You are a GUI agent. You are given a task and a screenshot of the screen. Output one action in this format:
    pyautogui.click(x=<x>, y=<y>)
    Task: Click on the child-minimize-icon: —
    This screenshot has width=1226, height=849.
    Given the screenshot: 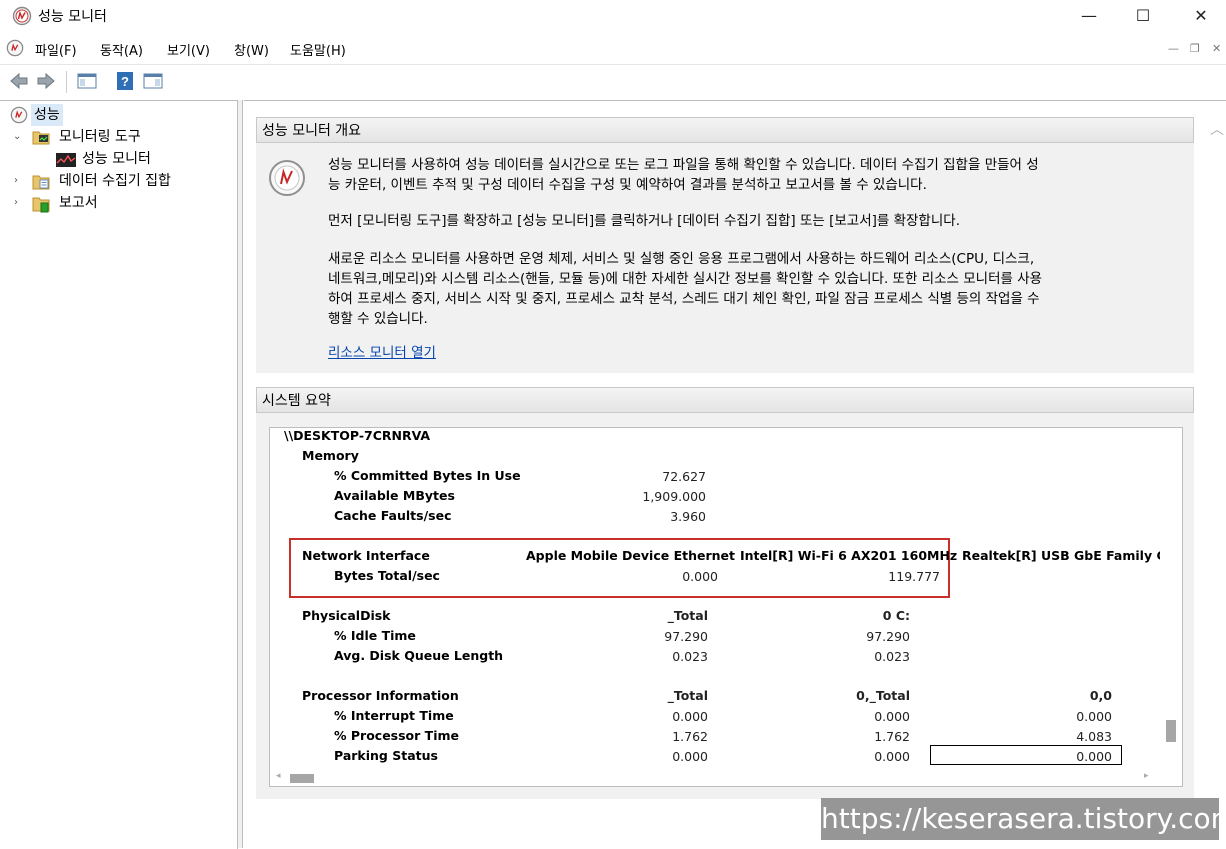 What is the action you would take?
    pyautogui.click(x=1173, y=48)
    